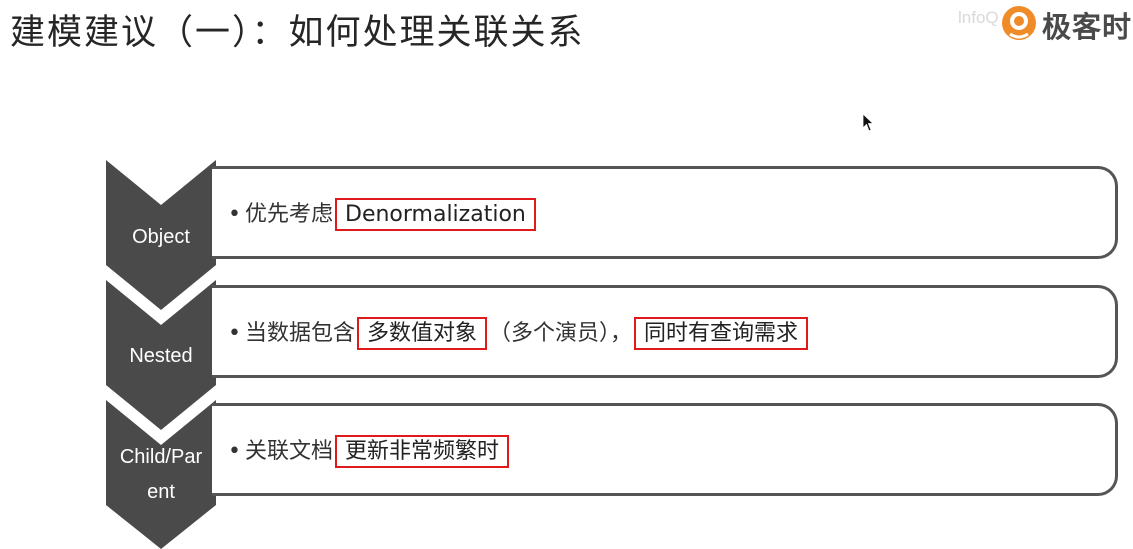  Describe the element at coordinates (561, 333) in the screenshot. I see `row-text-part: （多个演员），` at that location.